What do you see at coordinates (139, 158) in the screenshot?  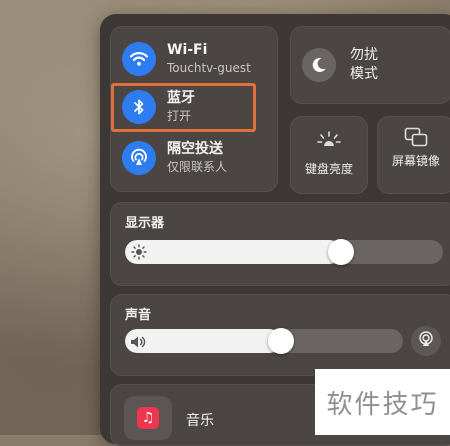 I see `airdrop-icon` at bounding box center [139, 158].